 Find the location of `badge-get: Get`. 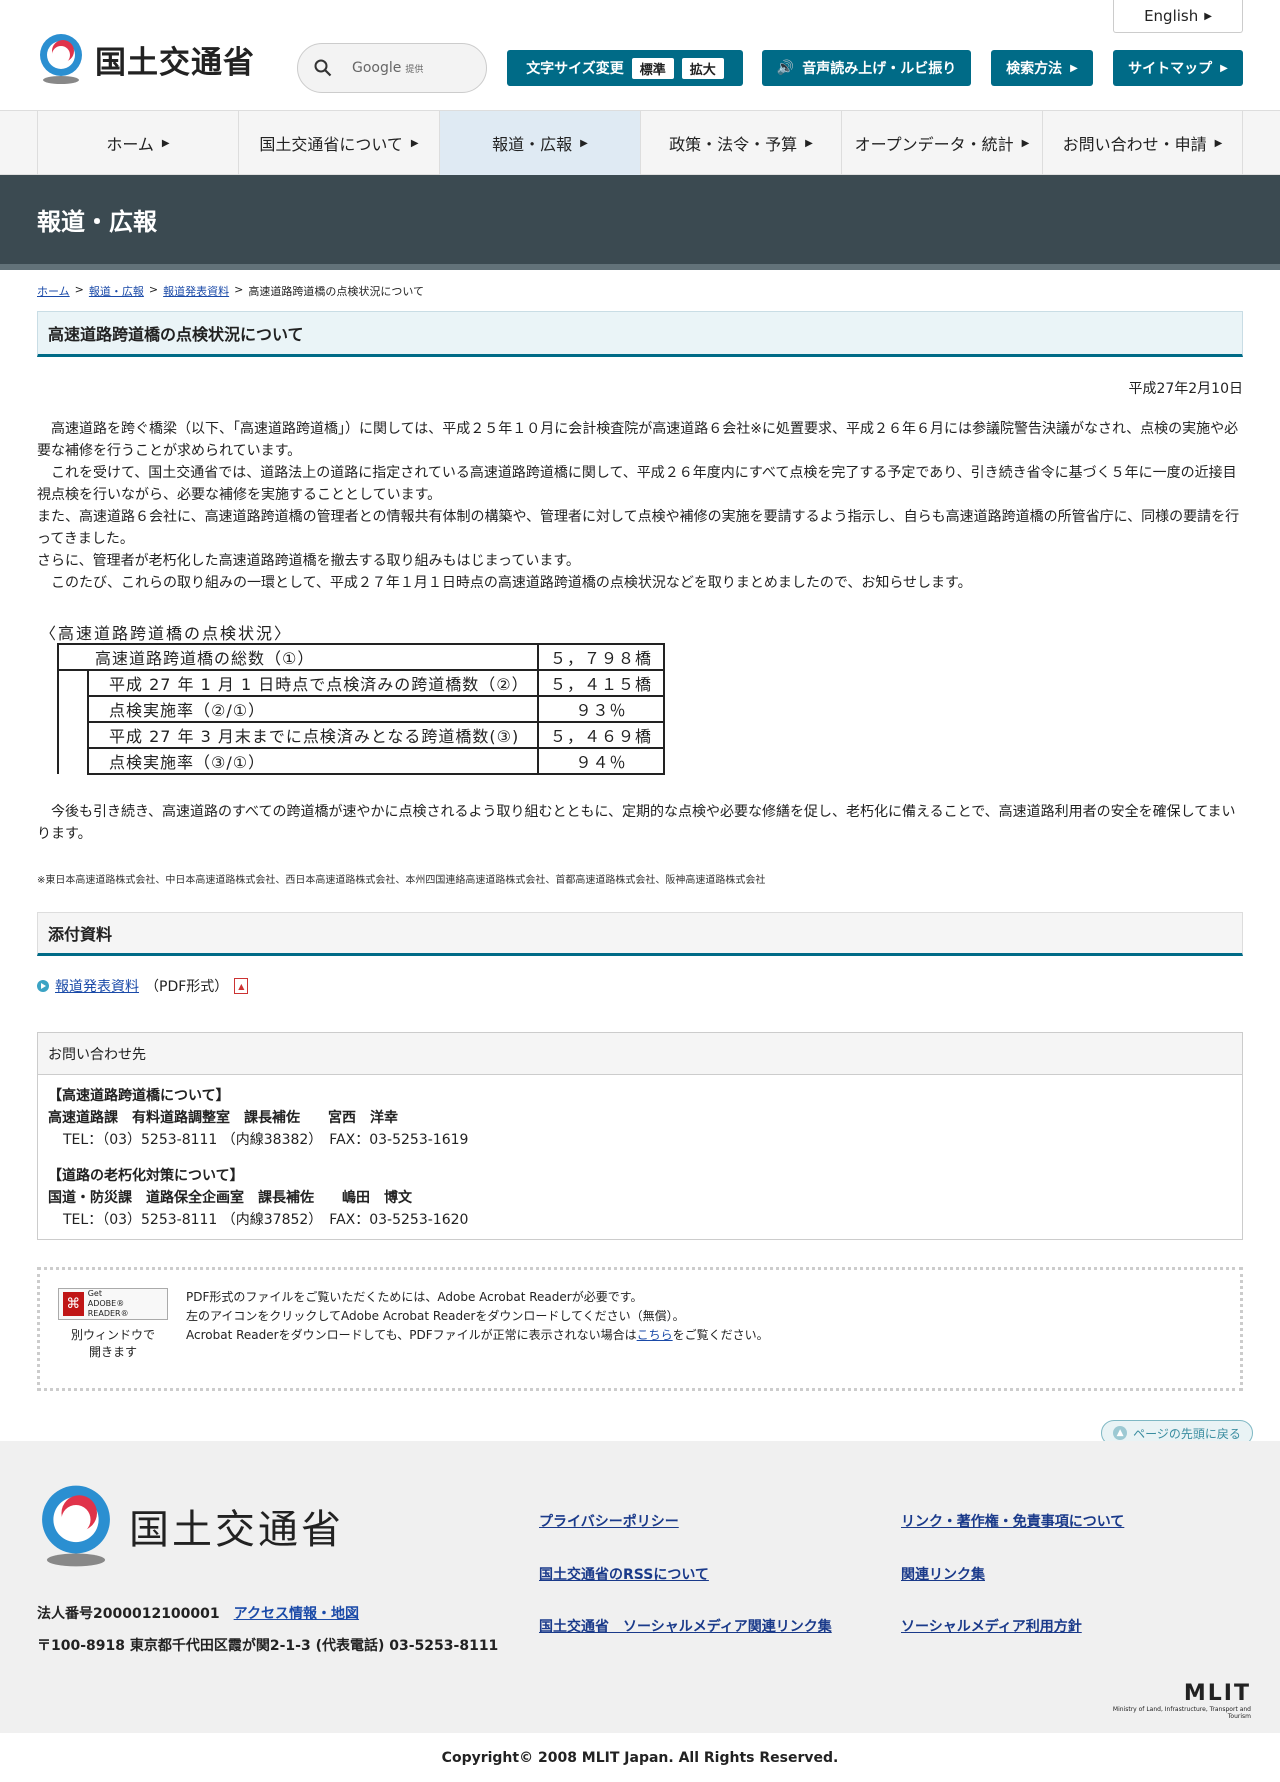

badge-get: Get is located at coordinates (94, 1293).